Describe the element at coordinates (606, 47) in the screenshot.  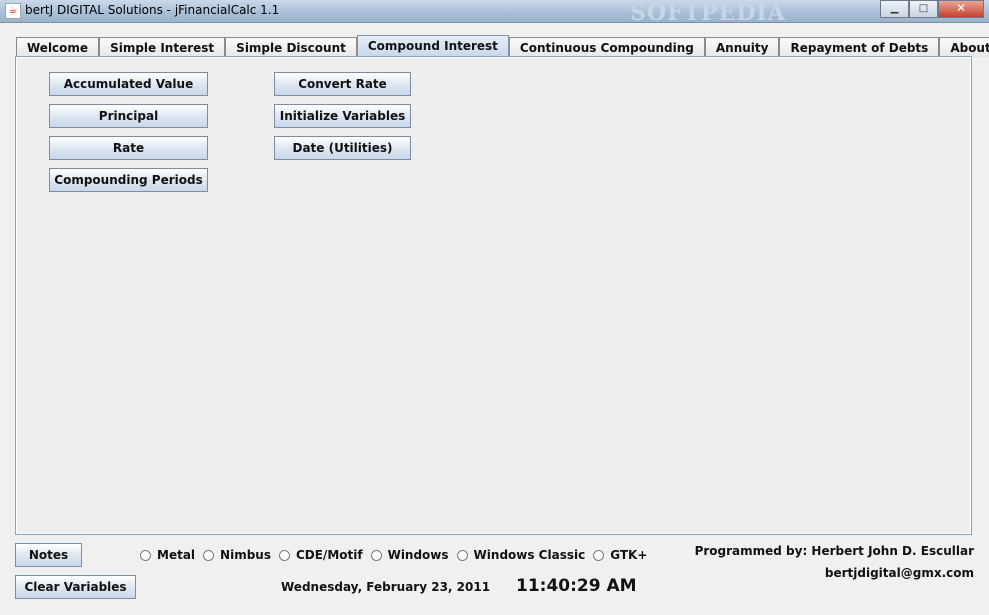
I see `tab-continuous-compounding: Continuous Compounding` at that location.